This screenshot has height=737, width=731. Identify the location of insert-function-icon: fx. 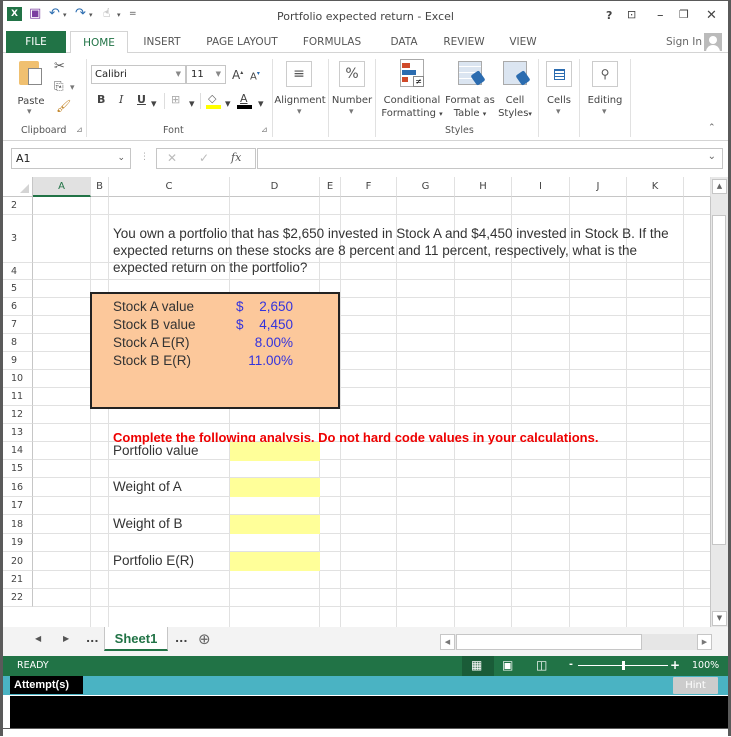
(236, 157).